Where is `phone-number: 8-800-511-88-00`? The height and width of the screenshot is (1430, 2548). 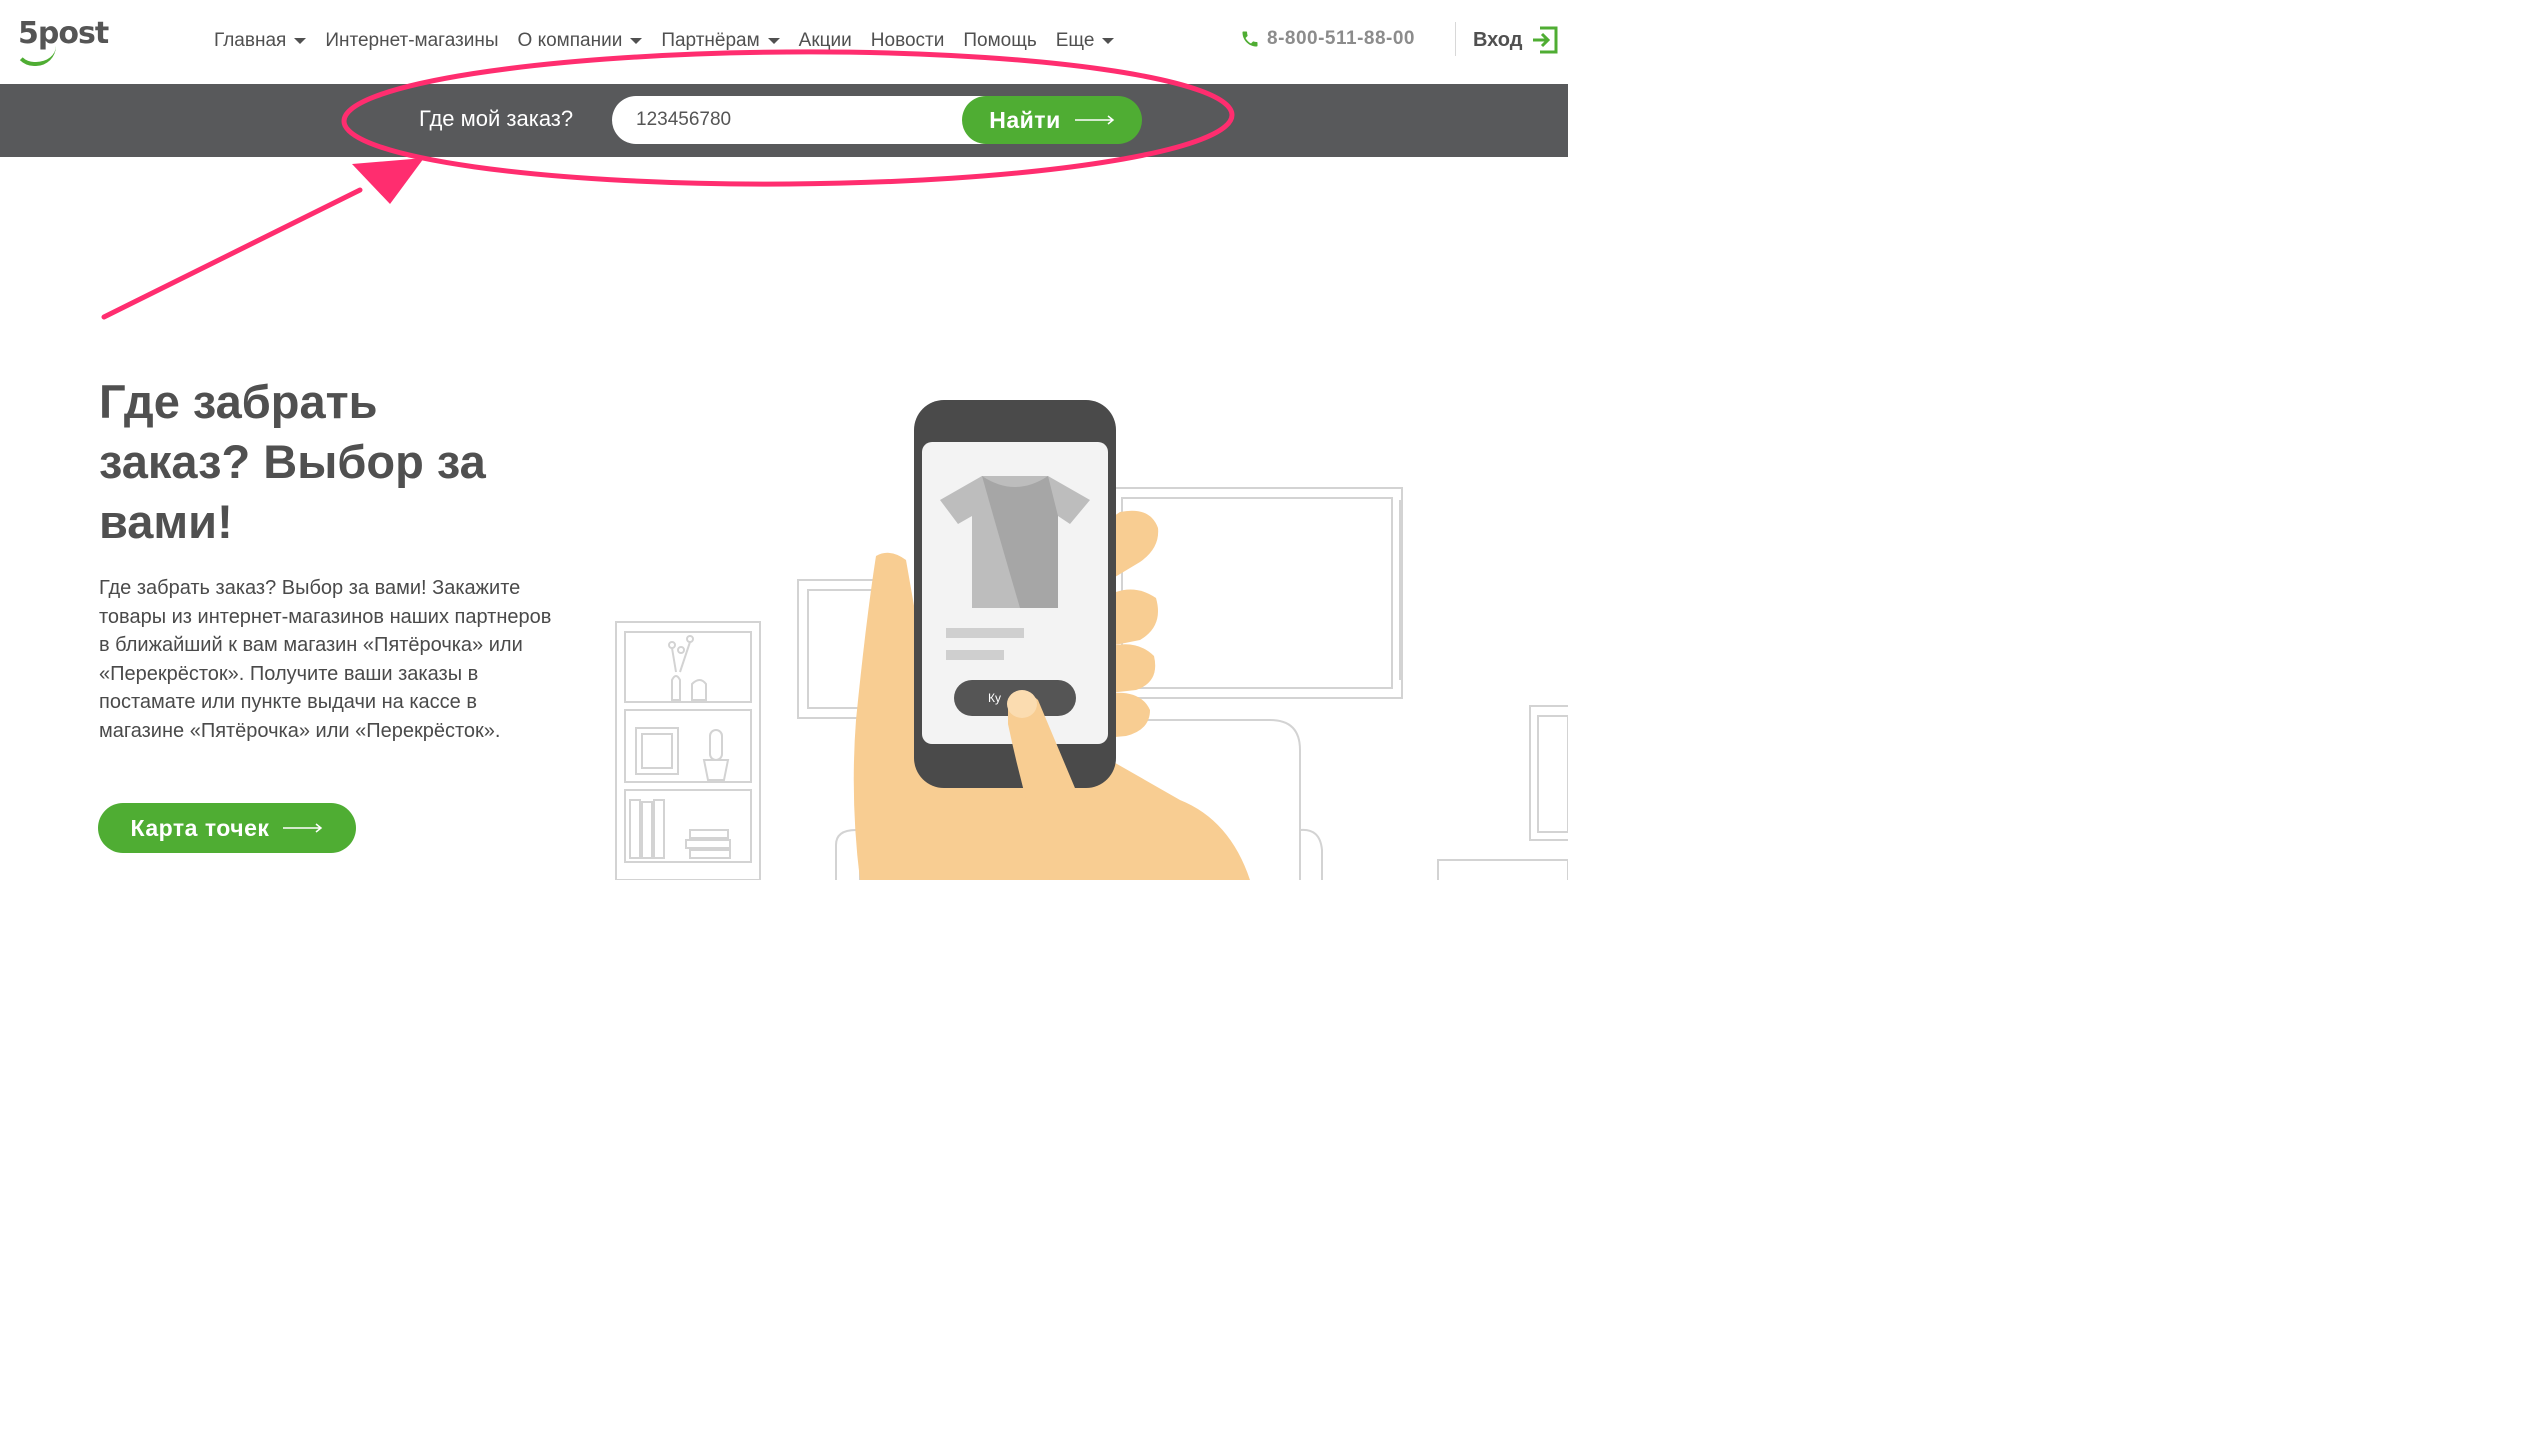 phone-number: 8-800-511-88-00 is located at coordinates (1341, 38).